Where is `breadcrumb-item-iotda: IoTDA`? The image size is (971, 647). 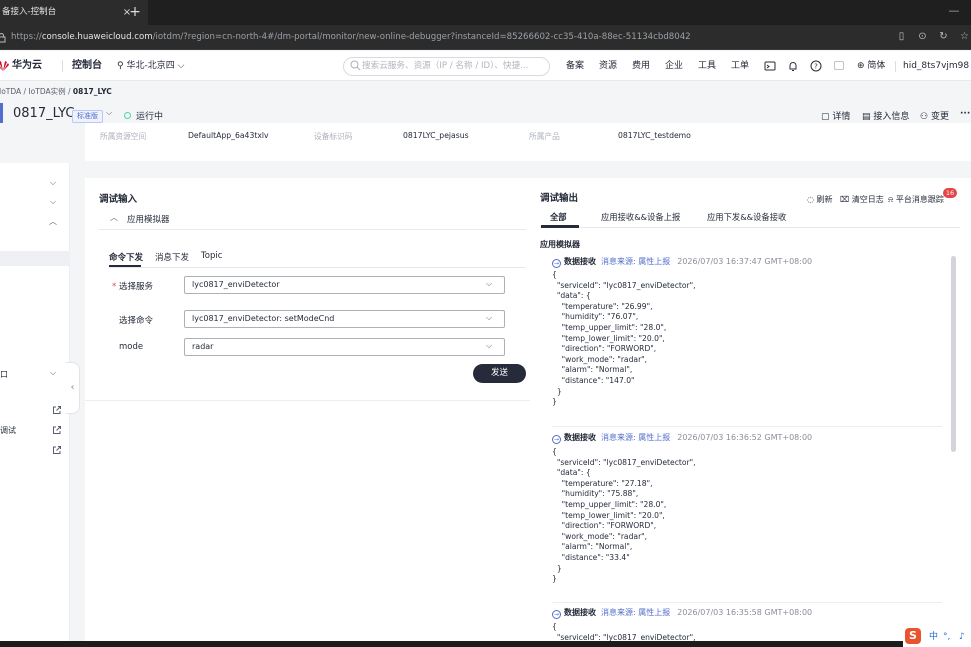
breadcrumb-item-iotda: IoTDA is located at coordinates (10, 91).